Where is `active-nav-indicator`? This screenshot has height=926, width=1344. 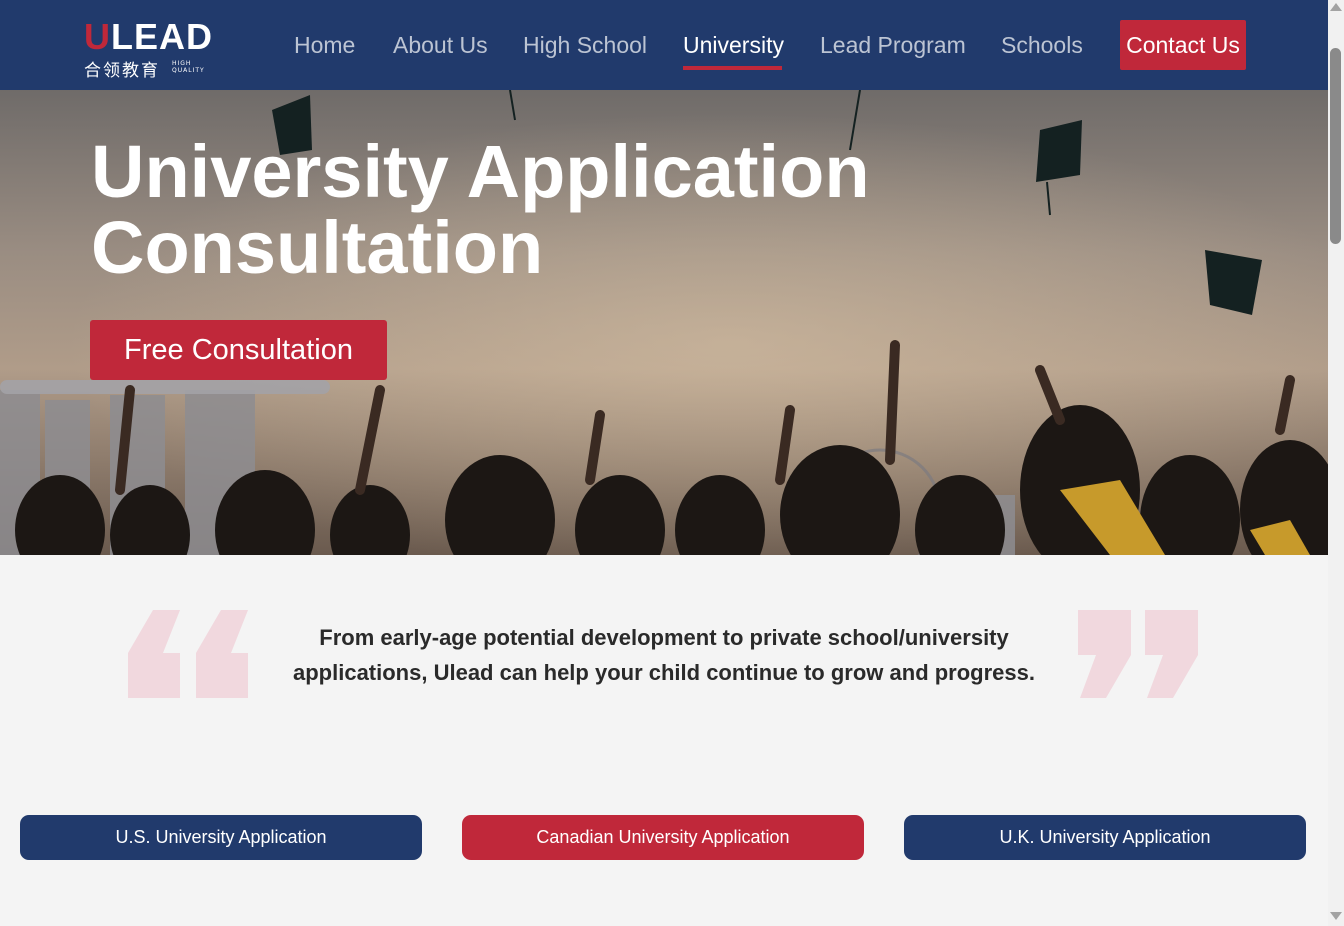 active-nav-indicator is located at coordinates (732, 68).